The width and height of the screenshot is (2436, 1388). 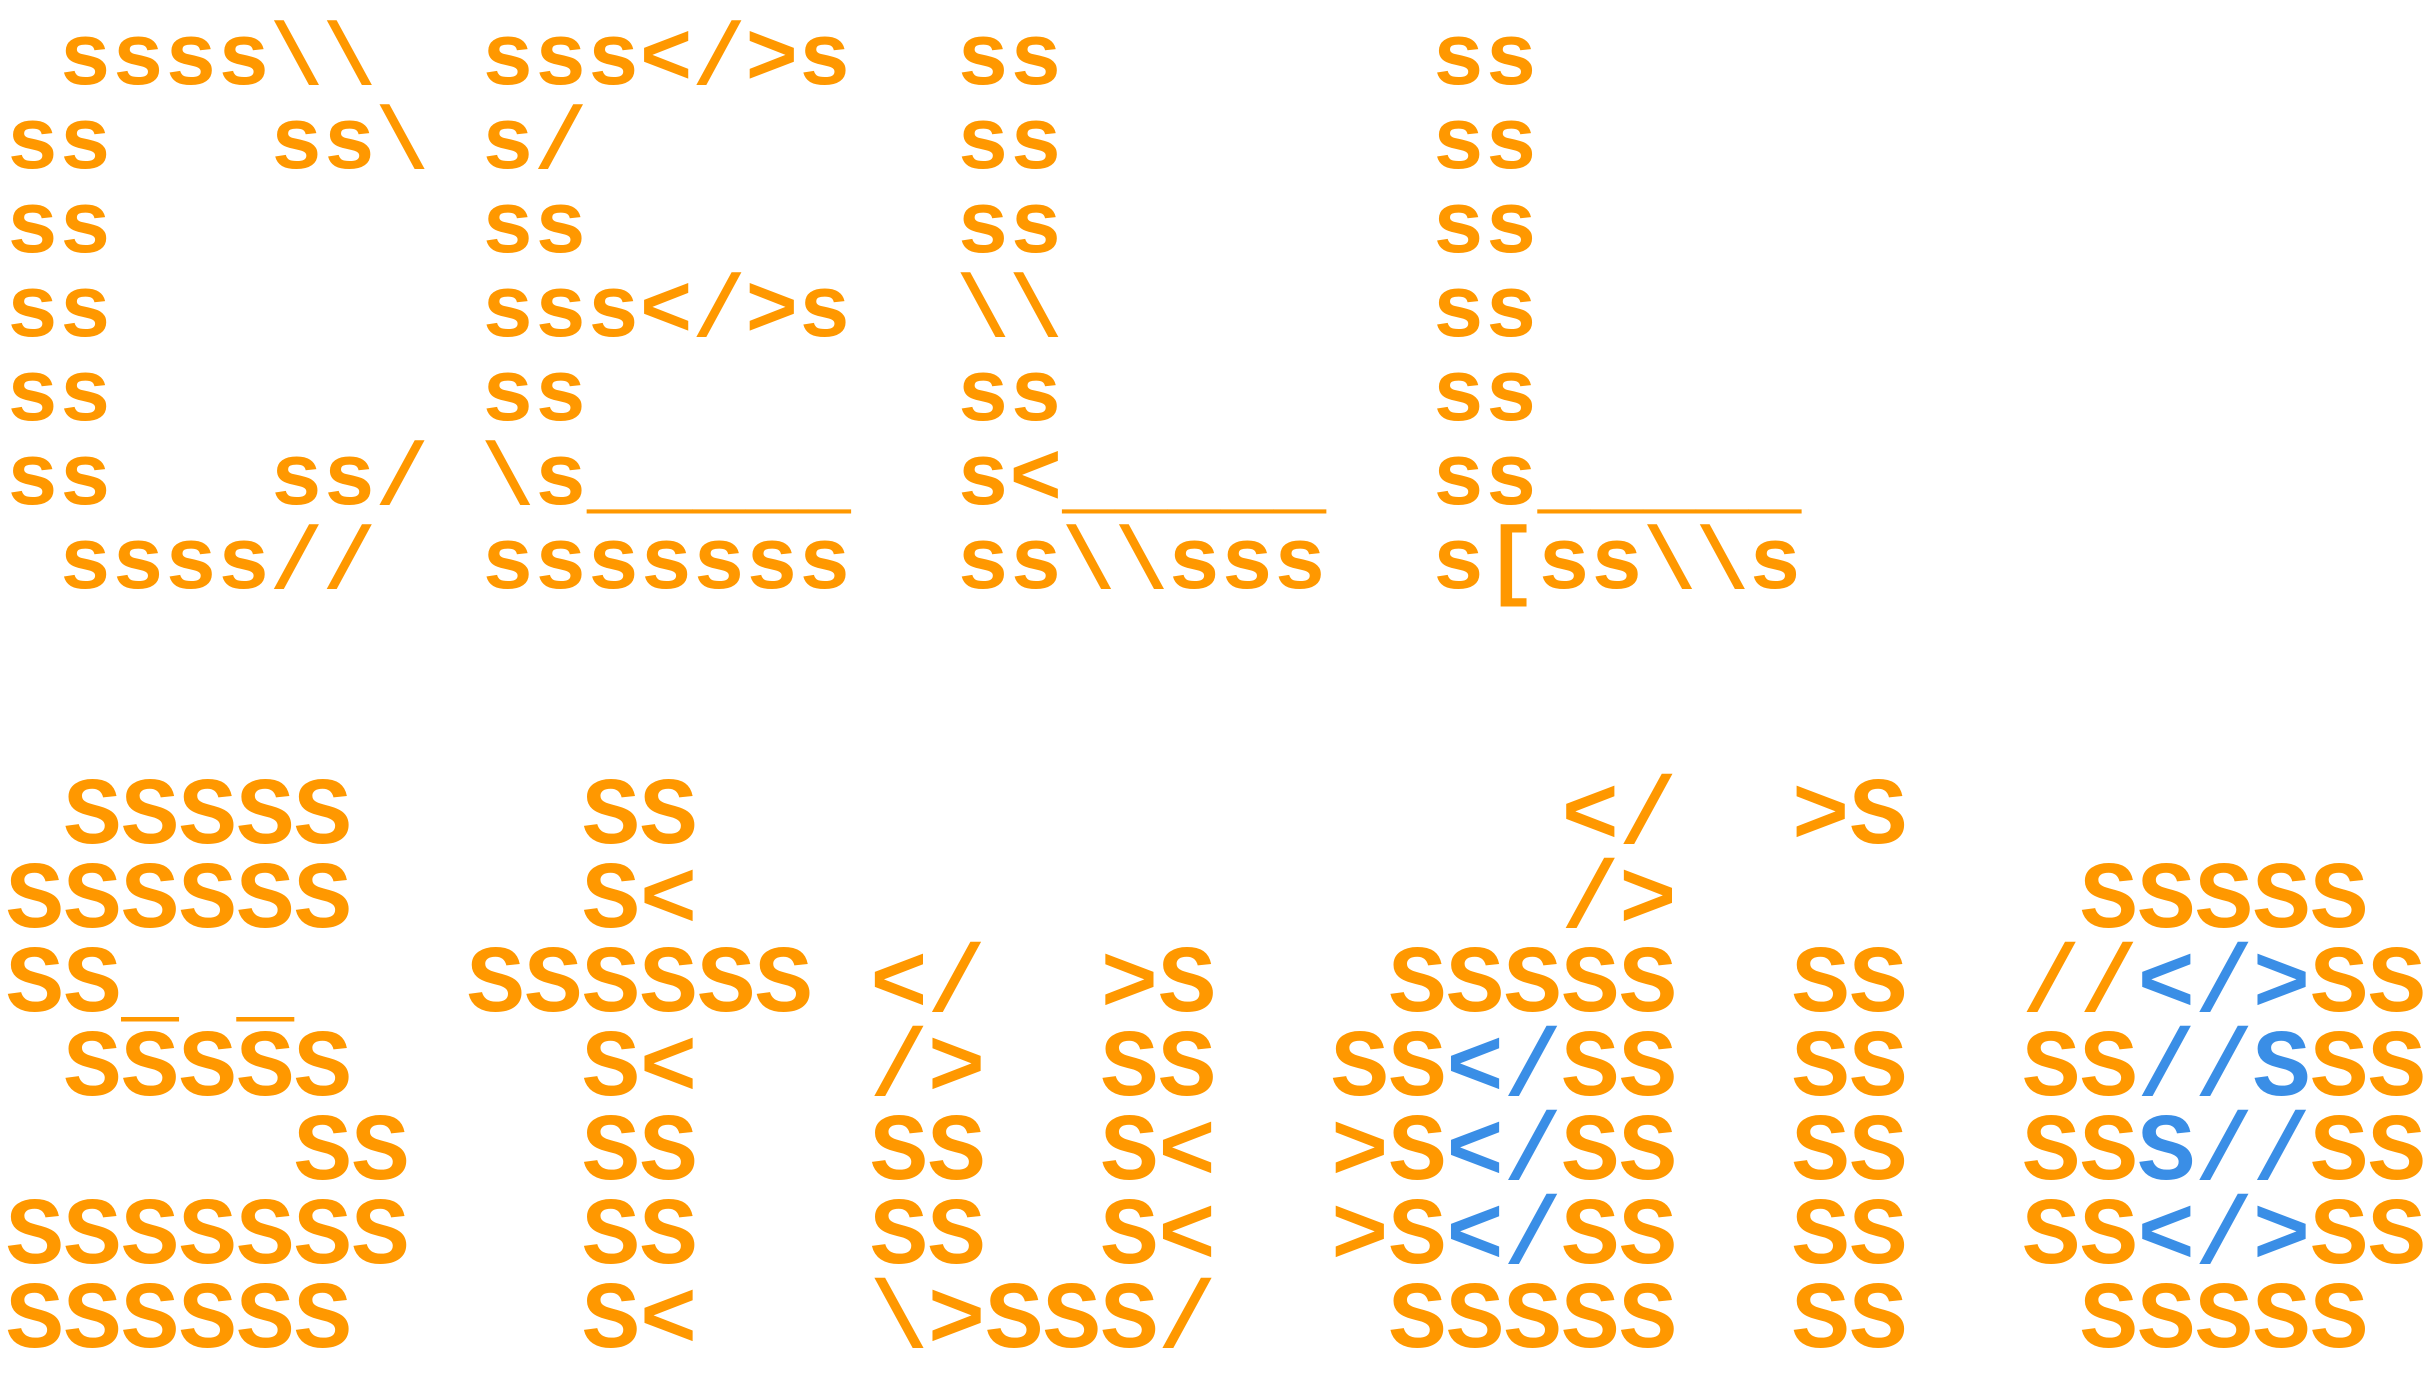 I want to click on ascii-art-line: ss ss/ \s_____ s<_____ ss_____, so click(x=904, y=482).